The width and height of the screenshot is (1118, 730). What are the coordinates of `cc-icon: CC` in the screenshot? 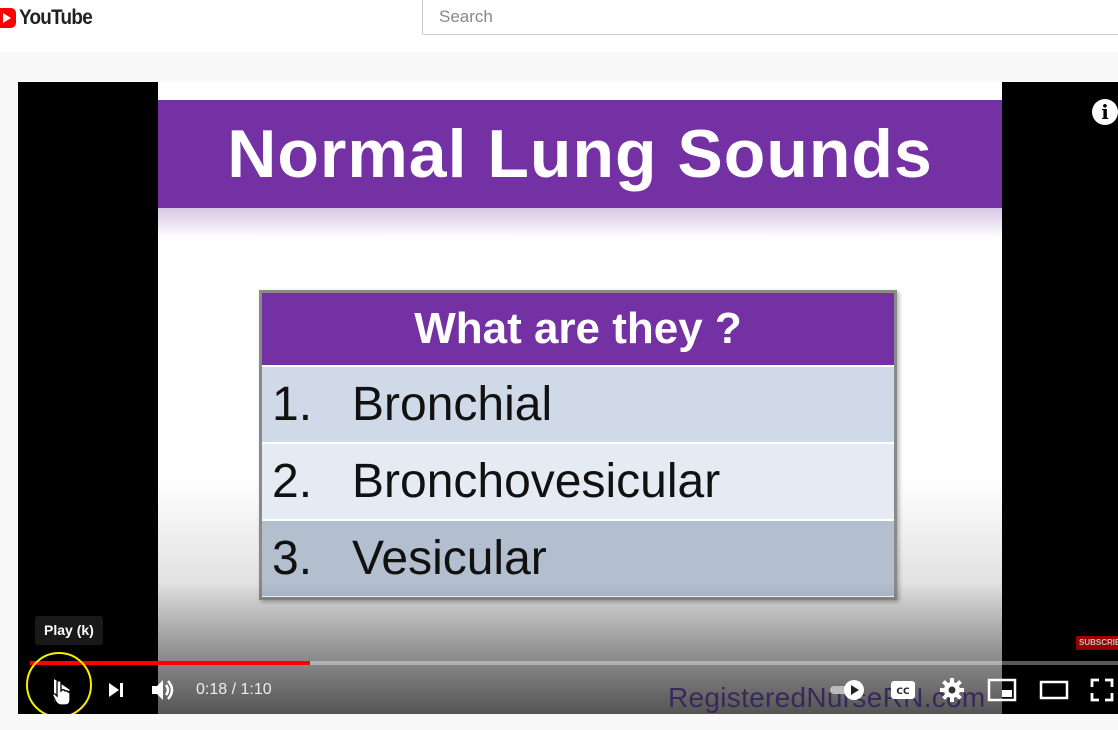 It's located at (903, 690).